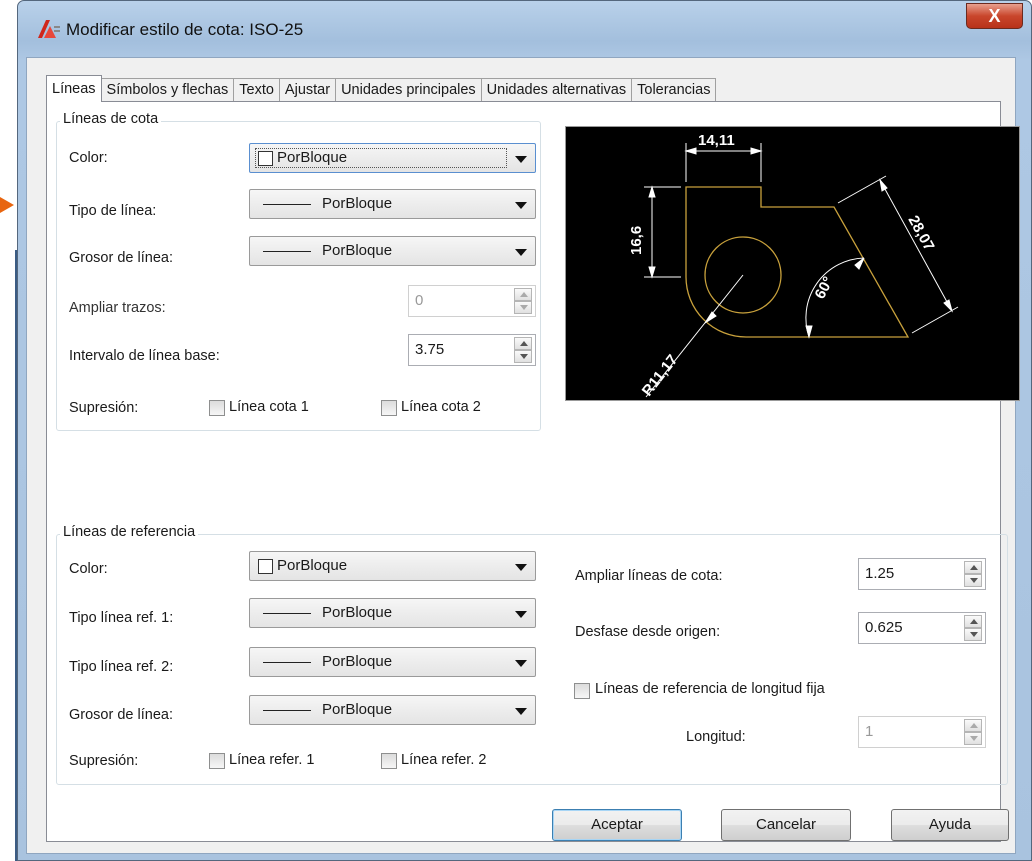 This screenshot has width=1032, height=861. Describe the element at coordinates (648, 632) in the screenshot. I see `offset-origin-label: Desfase desde origen:` at that location.